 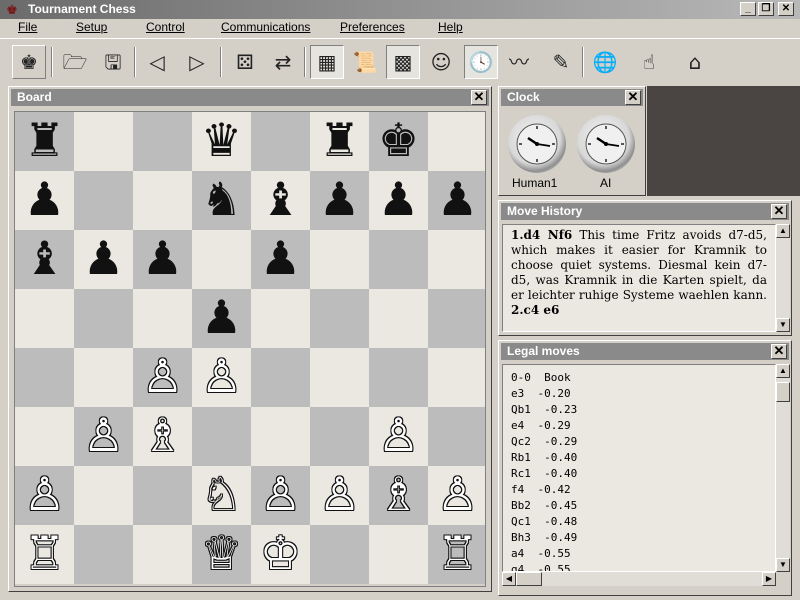 What do you see at coordinates (398, 200) in the screenshot?
I see `black-piece-g7: ♟` at bounding box center [398, 200].